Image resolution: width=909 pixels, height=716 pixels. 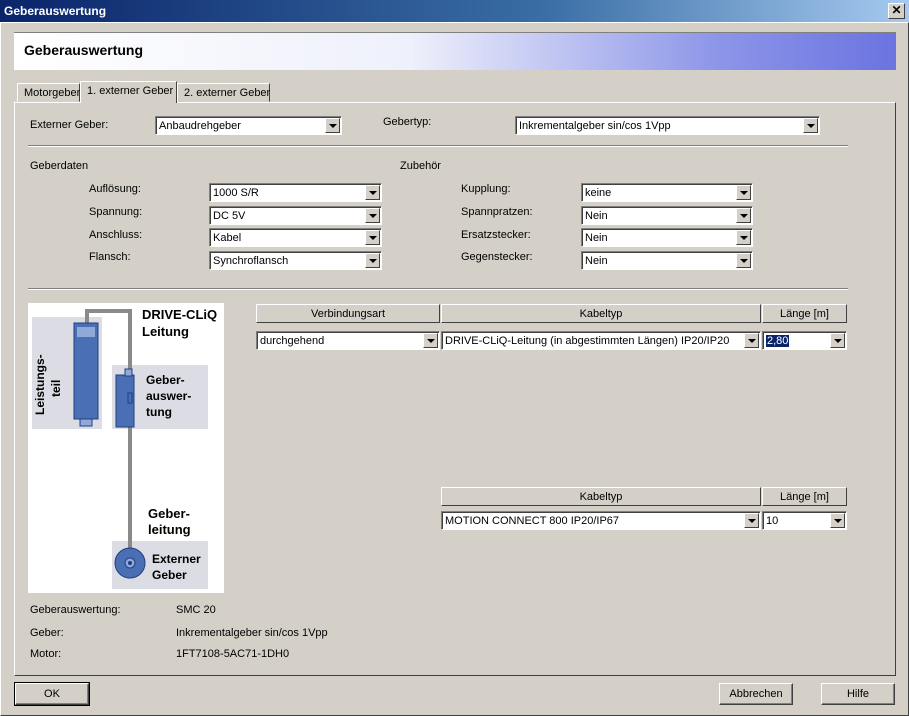 I want to click on column-header-laenge-2: Länge [m], so click(x=804, y=496).